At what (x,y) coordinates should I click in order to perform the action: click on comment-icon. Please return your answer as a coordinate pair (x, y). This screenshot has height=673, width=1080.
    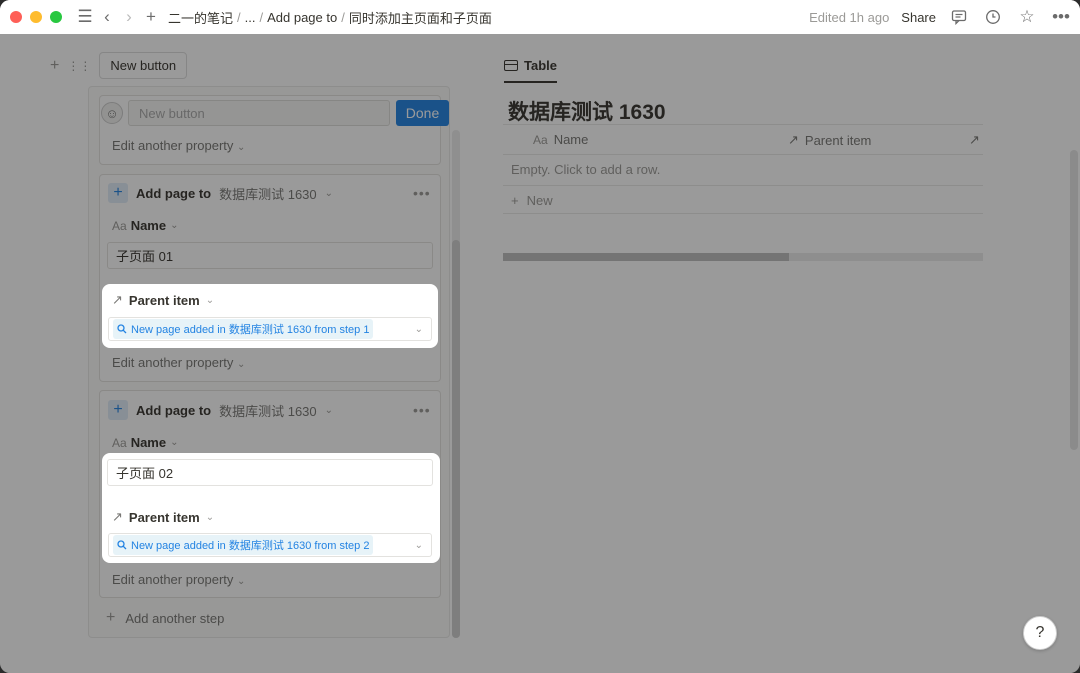
    Looking at the image, I should click on (959, 17).